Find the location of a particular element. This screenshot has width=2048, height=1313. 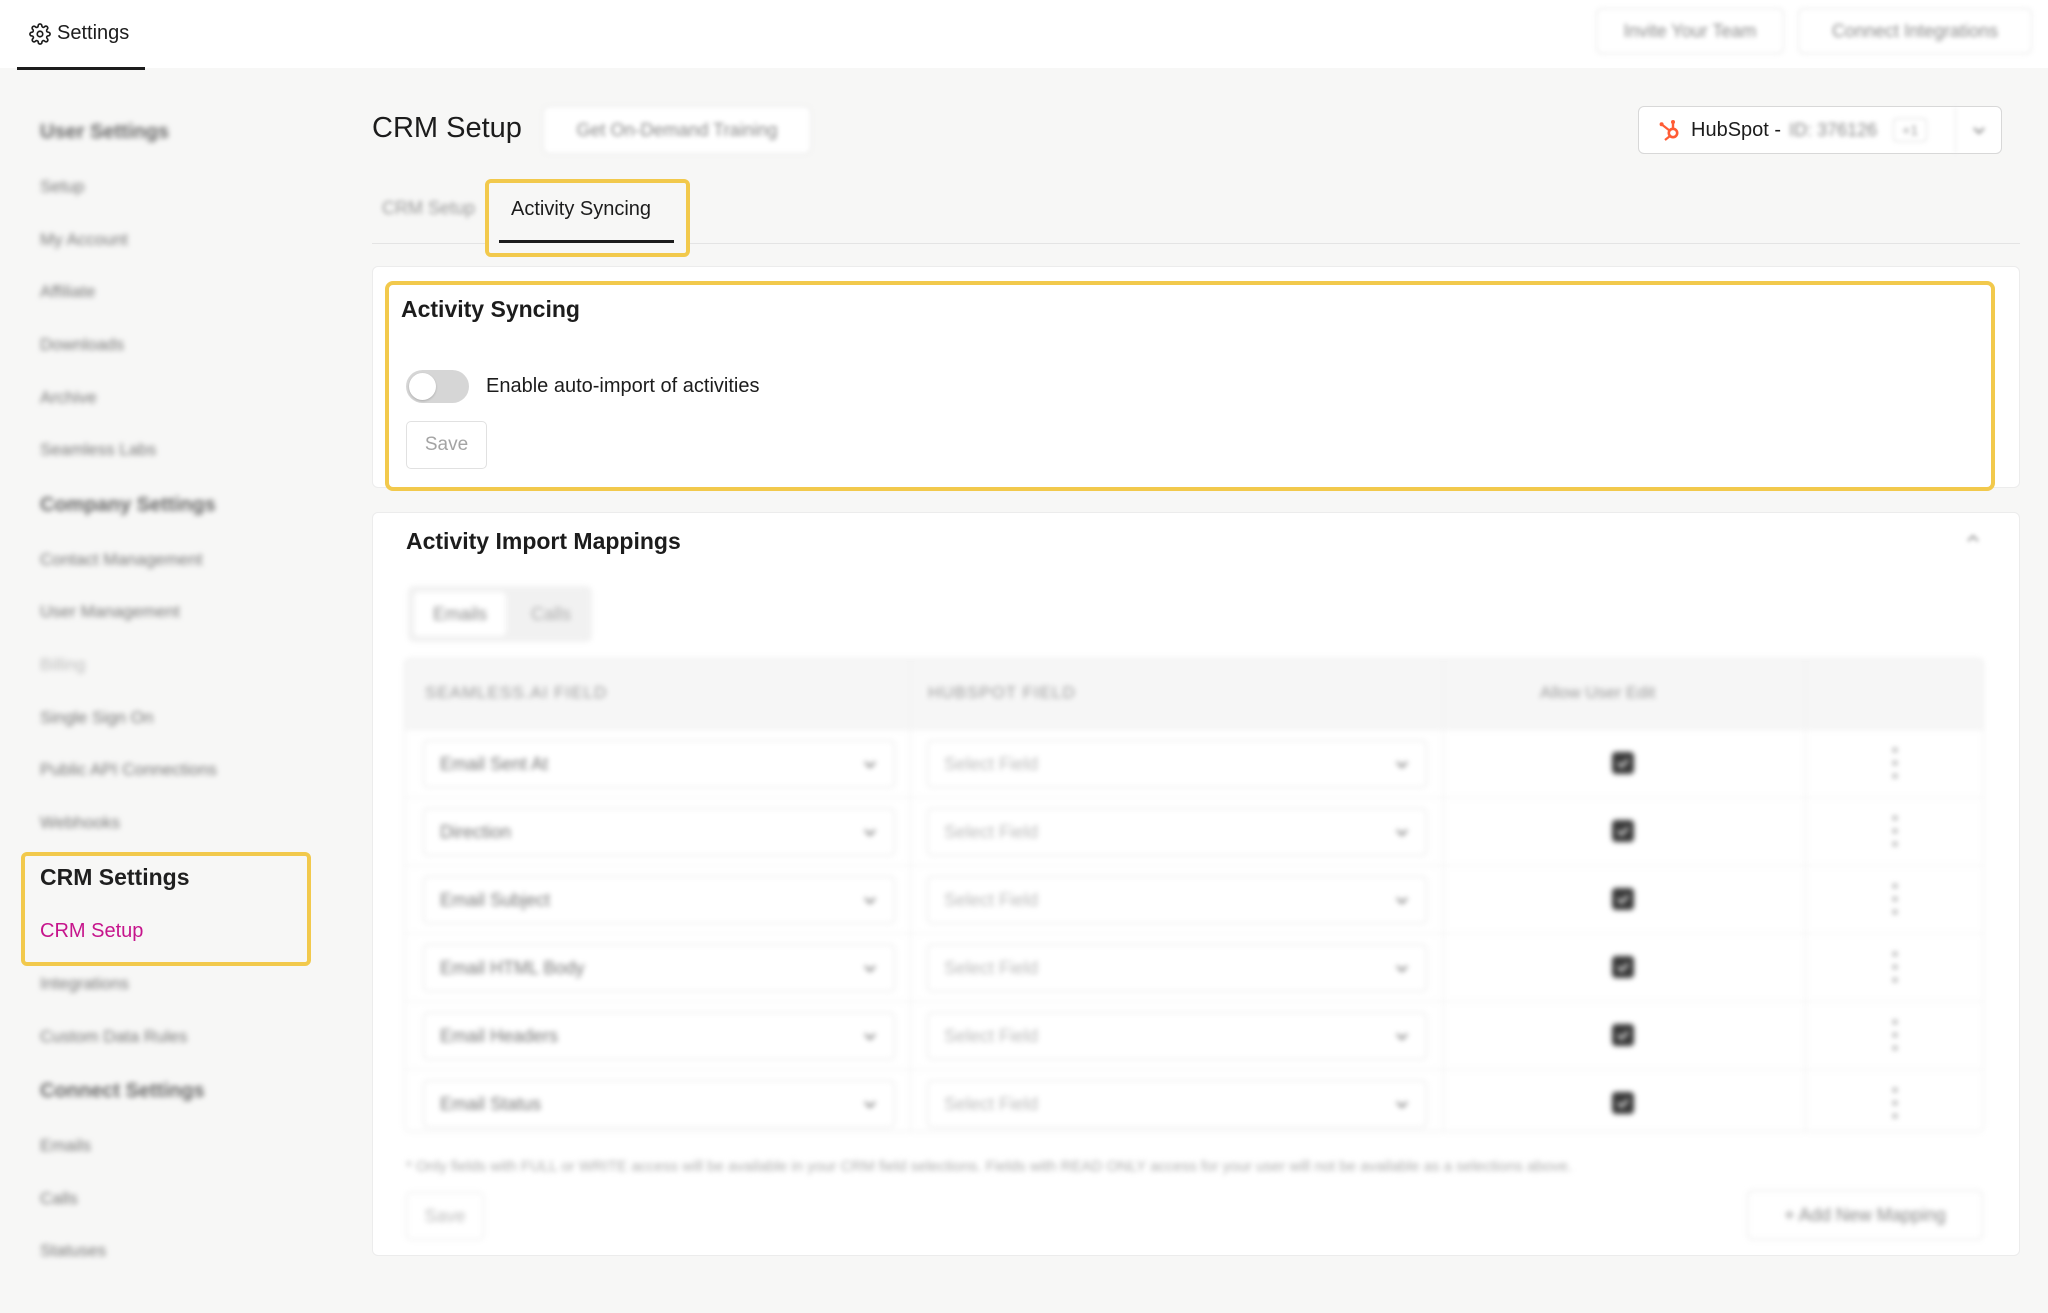

sidebar-item-billing: Billing is located at coordinates (63, 664).